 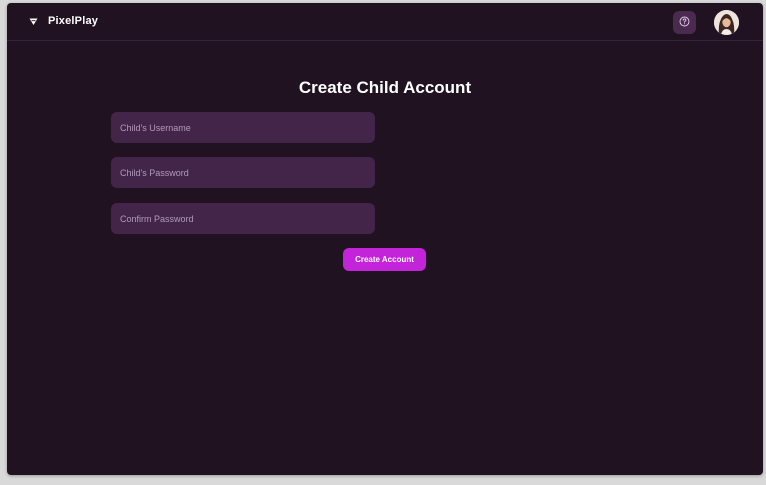 What do you see at coordinates (33, 21) in the screenshot?
I see `triangle-down-logo-icon` at bounding box center [33, 21].